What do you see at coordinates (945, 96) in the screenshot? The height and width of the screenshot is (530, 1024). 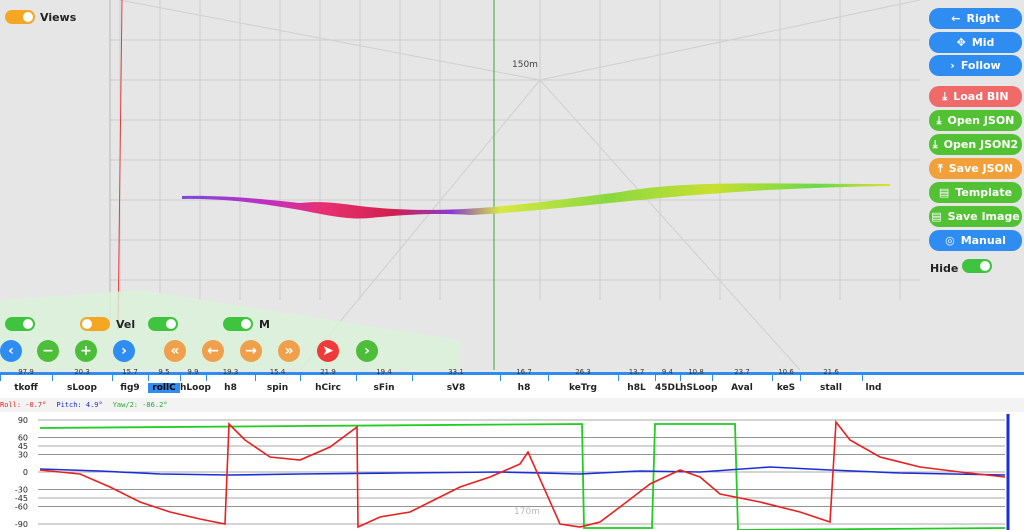 I see `download-icon: ⤓` at bounding box center [945, 96].